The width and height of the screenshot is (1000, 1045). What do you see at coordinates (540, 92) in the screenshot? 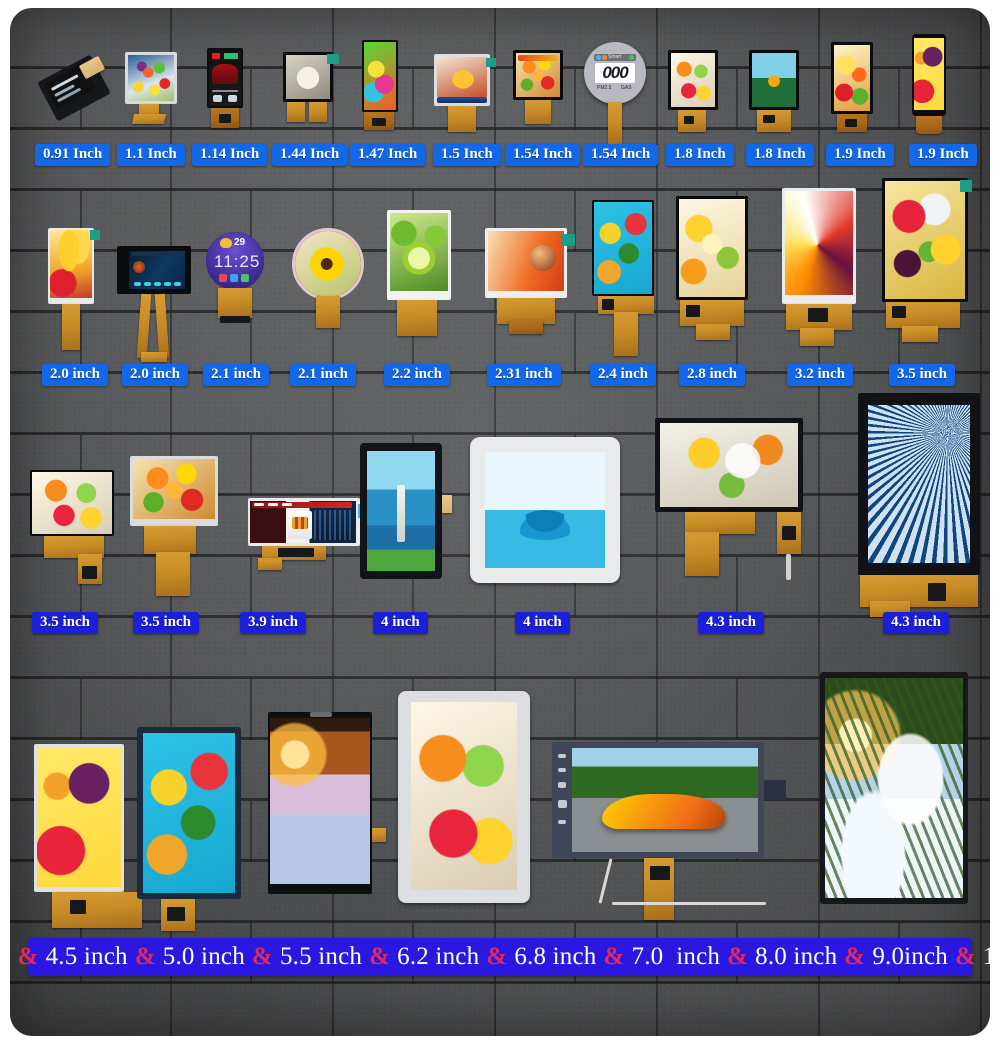
I see `display-module-1-54-a` at bounding box center [540, 92].